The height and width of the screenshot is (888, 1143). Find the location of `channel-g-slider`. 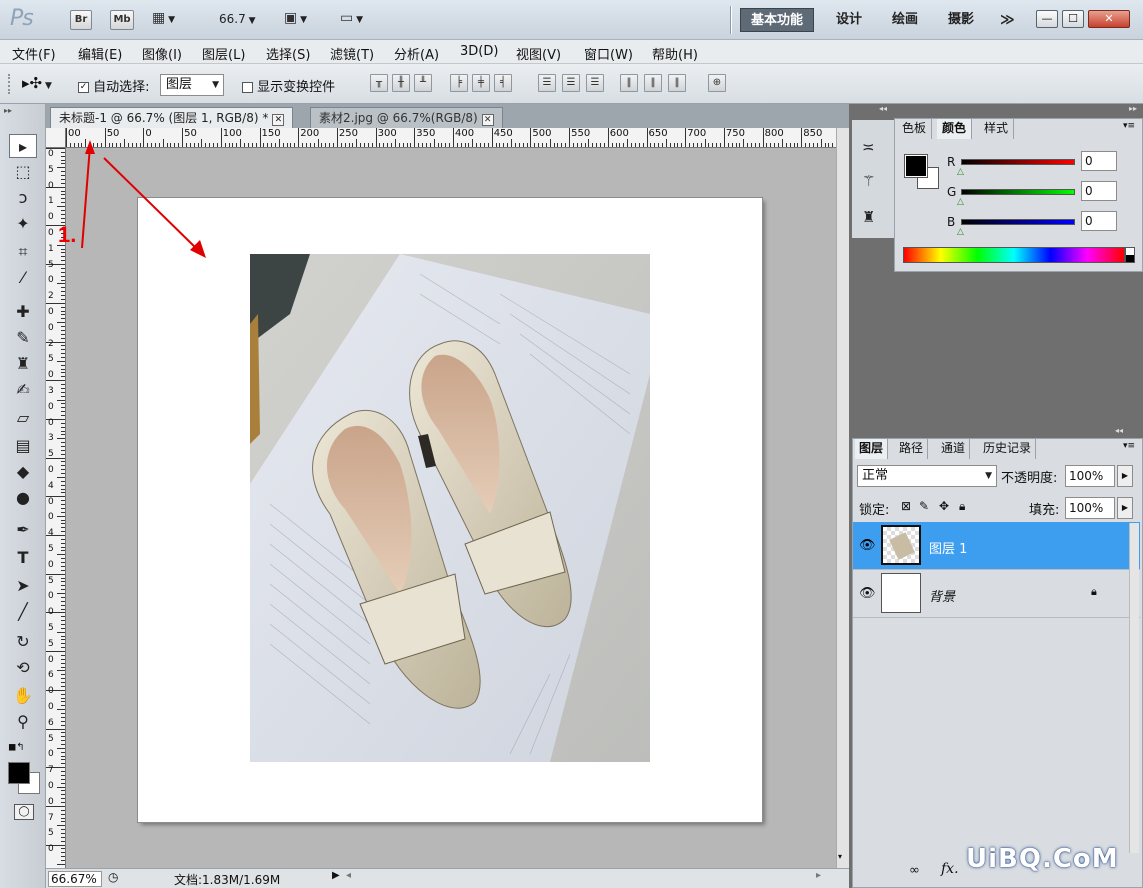

channel-g-slider is located at coordinates (1018, 192).